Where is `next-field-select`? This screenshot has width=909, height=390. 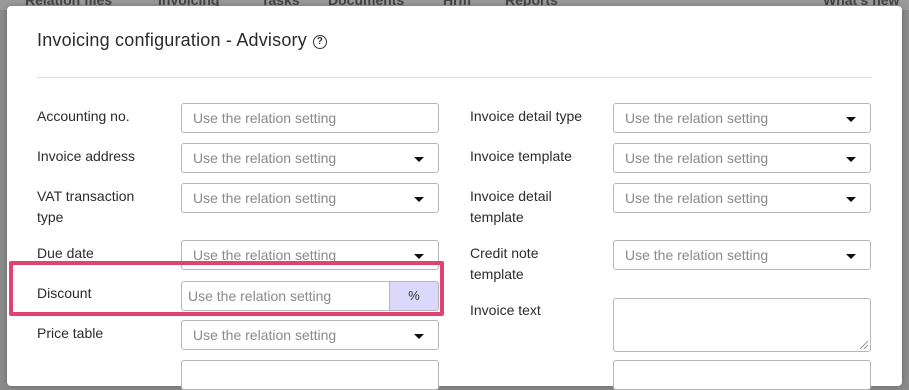 next-field-select is located at coordinates (310, 375).